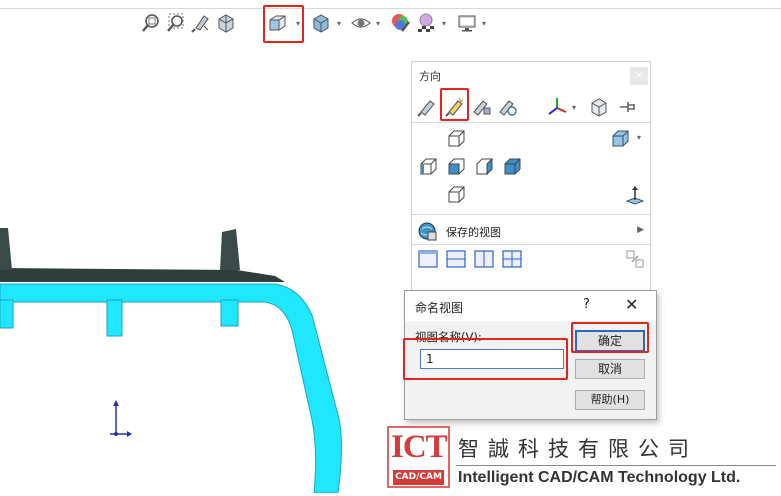 This screenshot has height=496, width=781. What do you see at coordinates (427, 231) in the screenshot?
I see `saved-views-icon` at bounding box center [427, 231].